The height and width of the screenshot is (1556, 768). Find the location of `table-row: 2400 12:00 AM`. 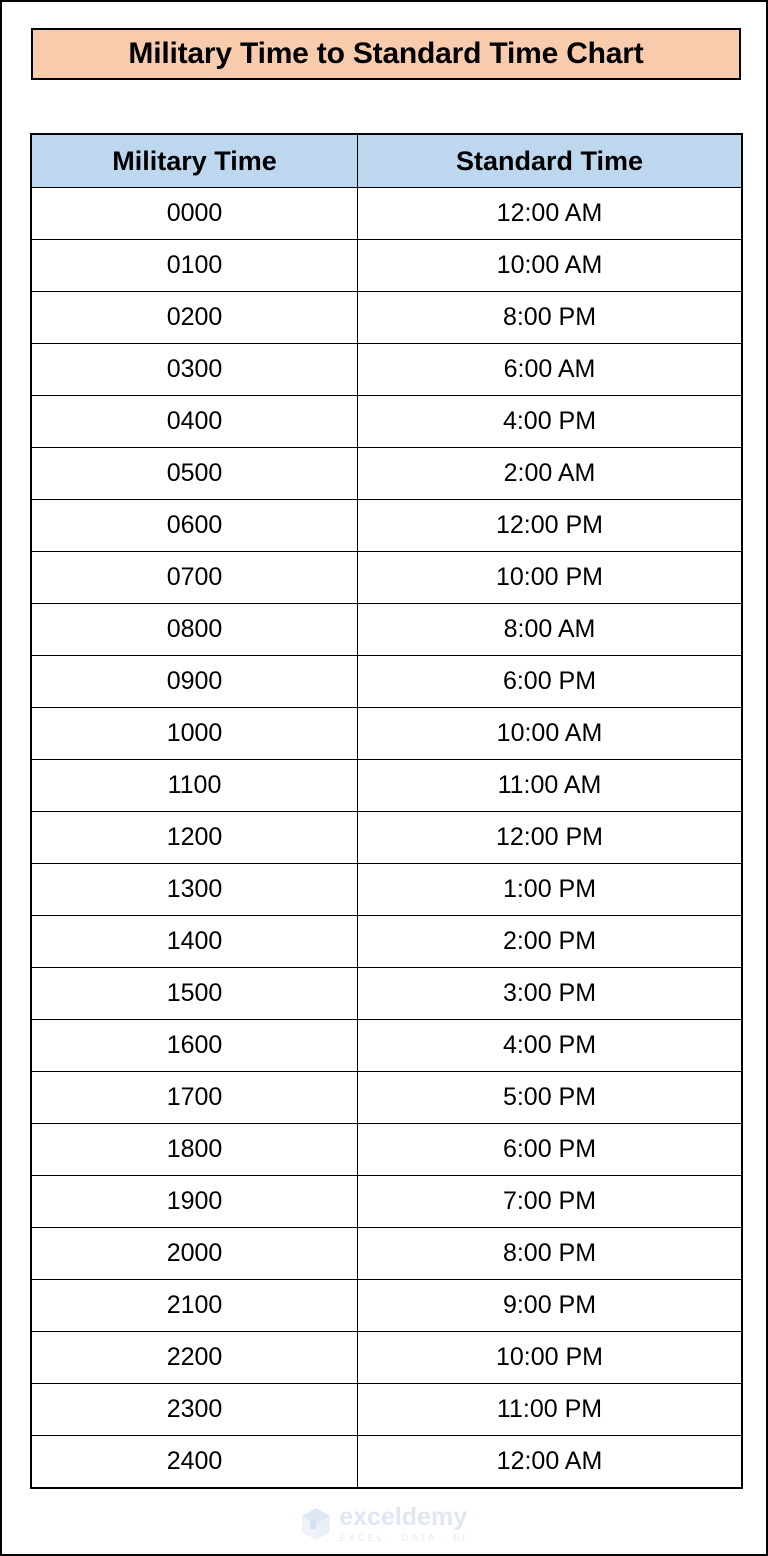

table-row: 2400 12:00 AM is located at coordinates (386, 1461).